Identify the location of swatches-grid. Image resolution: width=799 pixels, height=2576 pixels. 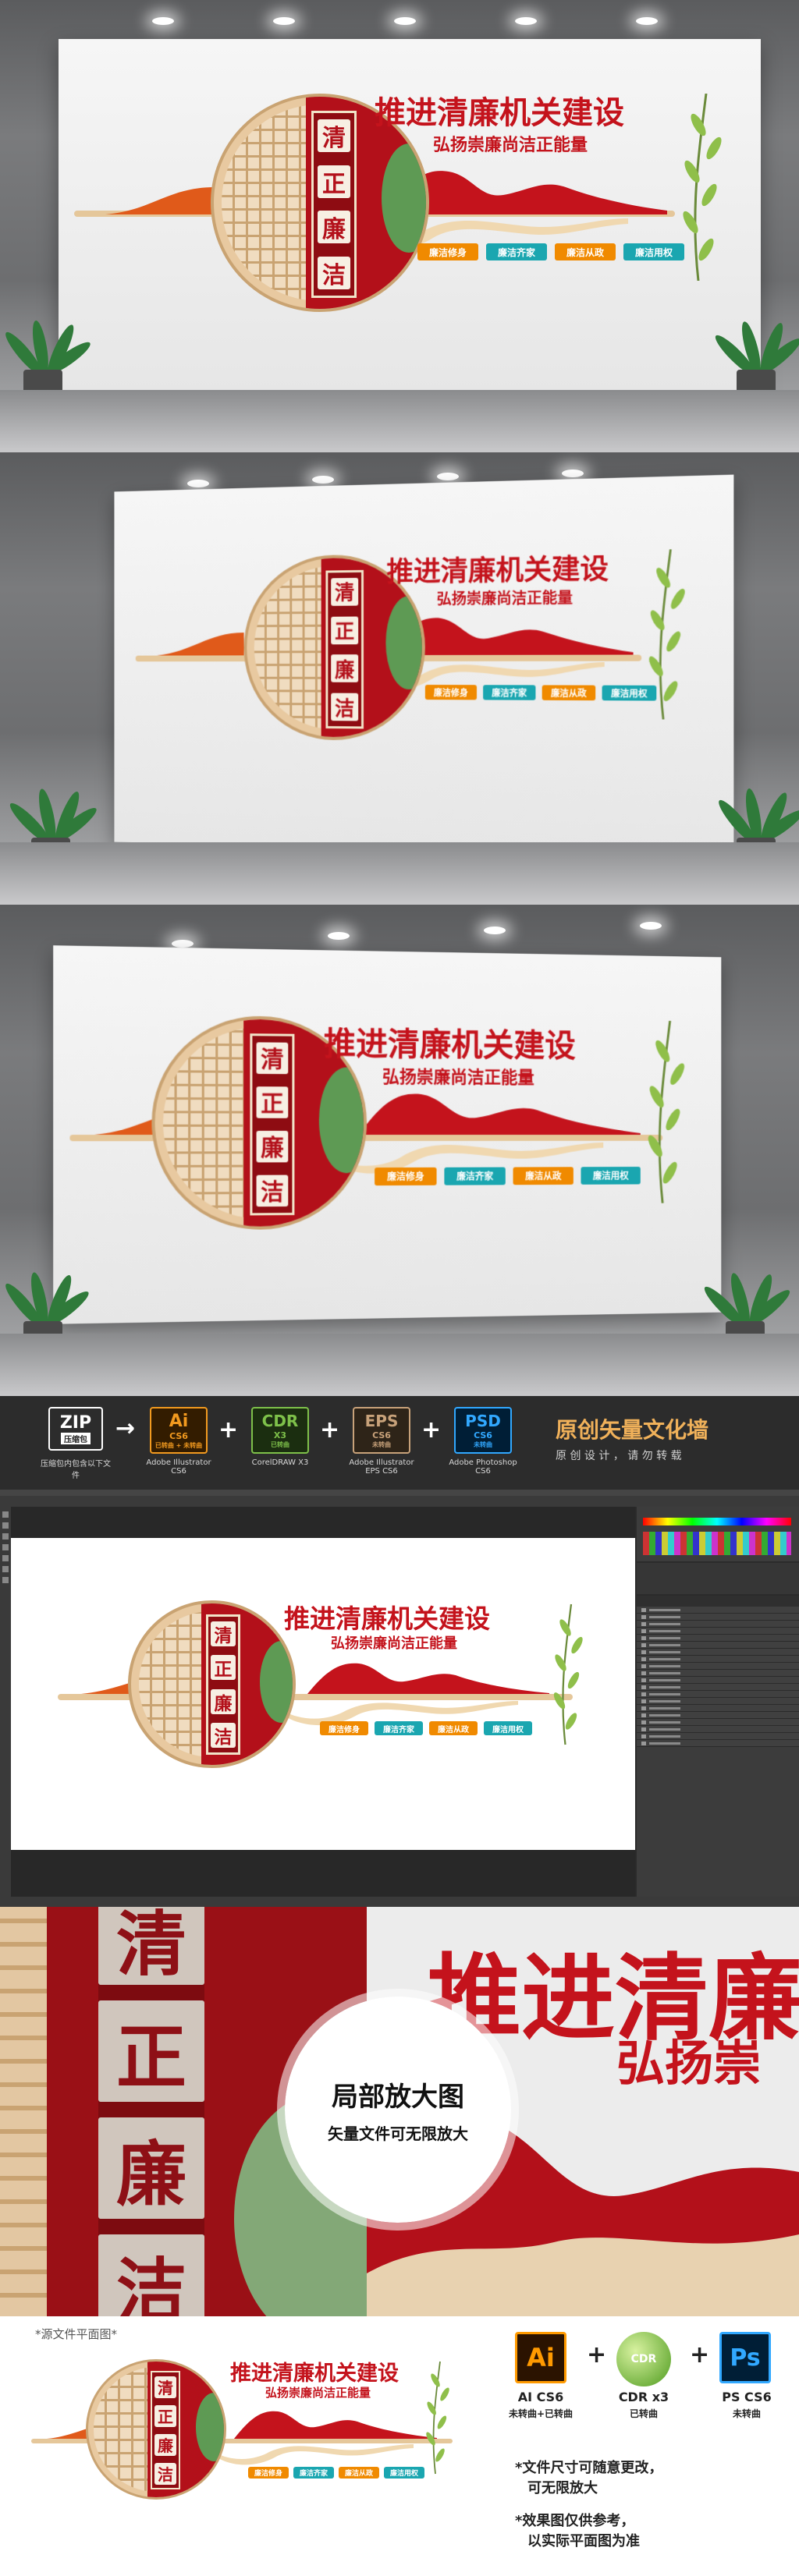
(717, 1543).